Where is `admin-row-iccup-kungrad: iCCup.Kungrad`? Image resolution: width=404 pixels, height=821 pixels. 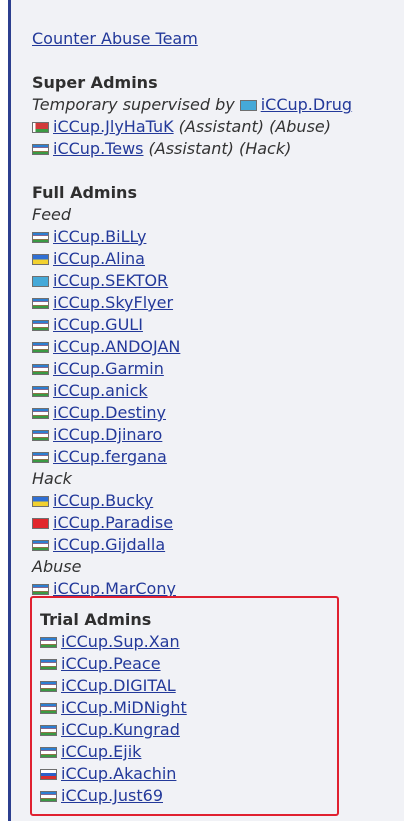
admin-row-iccup-kungrad: iCCup.Kungrad is located at coordinates (113, 730).